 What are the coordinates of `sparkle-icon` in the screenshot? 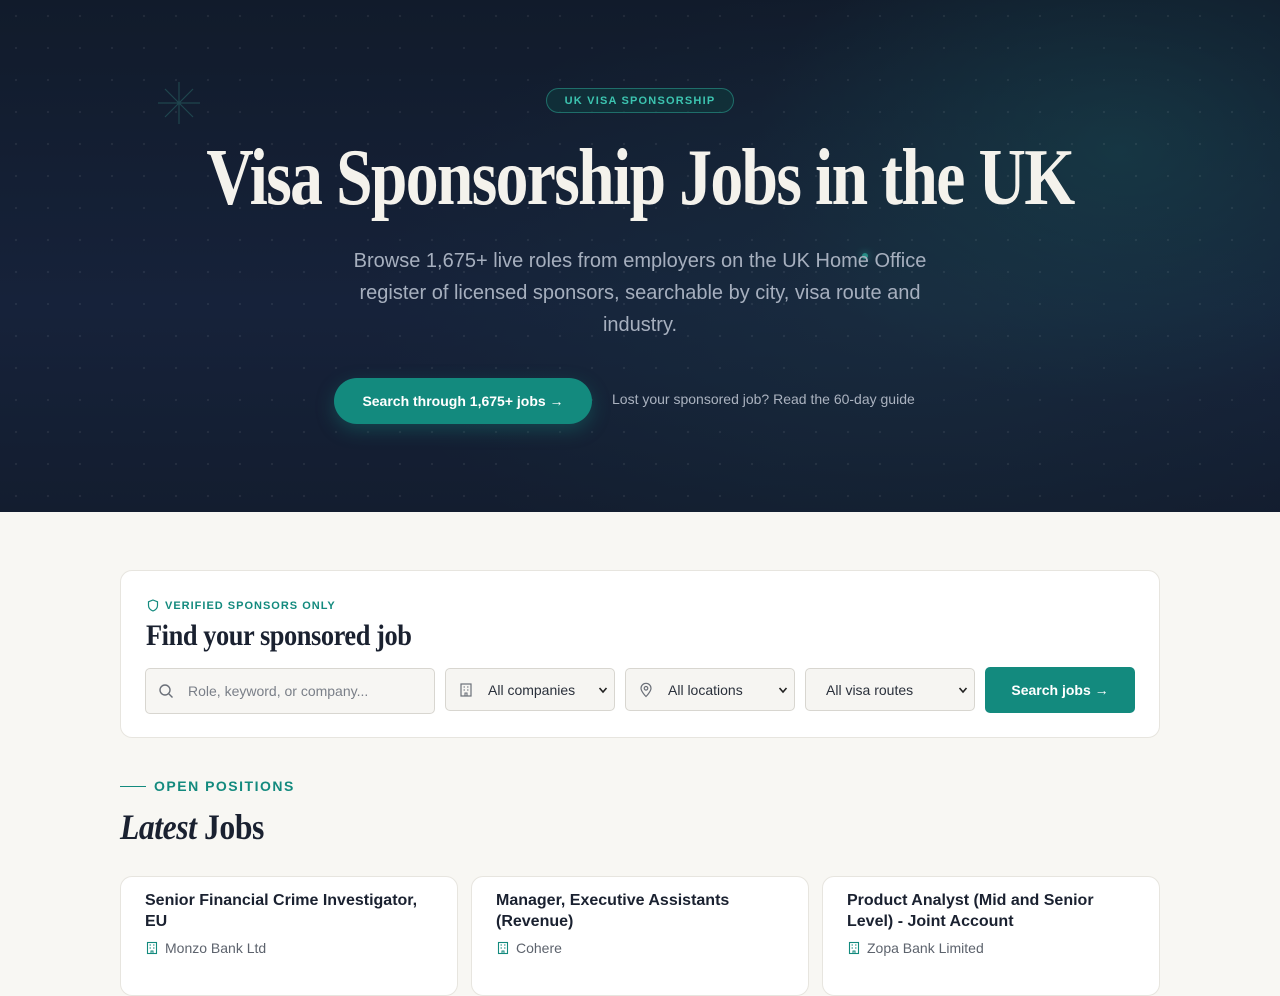 It's located at (179, 103).